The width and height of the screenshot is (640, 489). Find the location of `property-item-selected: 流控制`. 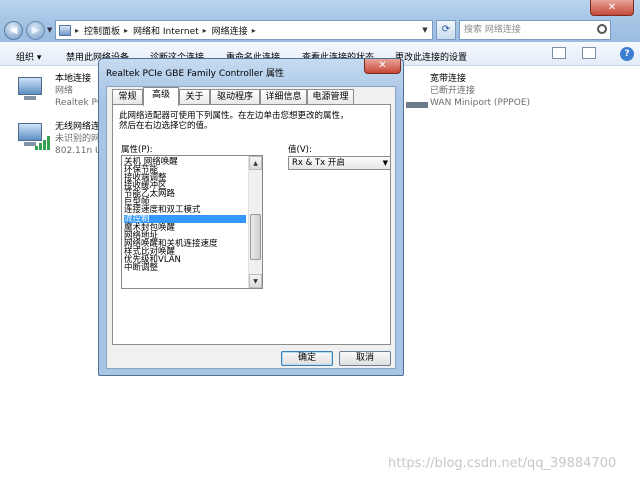

property-item-selected: 流控制 is located at coordinates (185, 219).